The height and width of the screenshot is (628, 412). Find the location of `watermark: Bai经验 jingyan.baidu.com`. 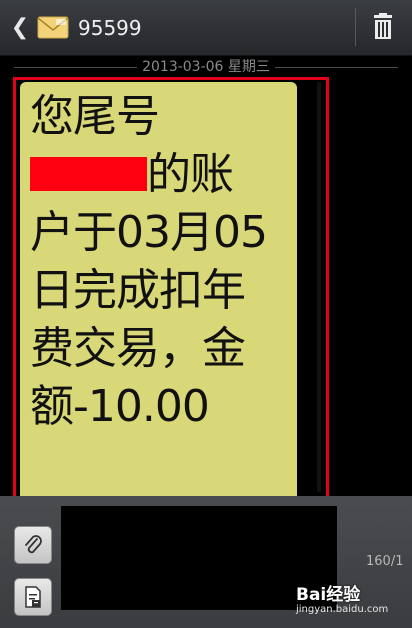

watermark: Bai经验 jingyan.baidu.com is located at coordinates (352, 600).